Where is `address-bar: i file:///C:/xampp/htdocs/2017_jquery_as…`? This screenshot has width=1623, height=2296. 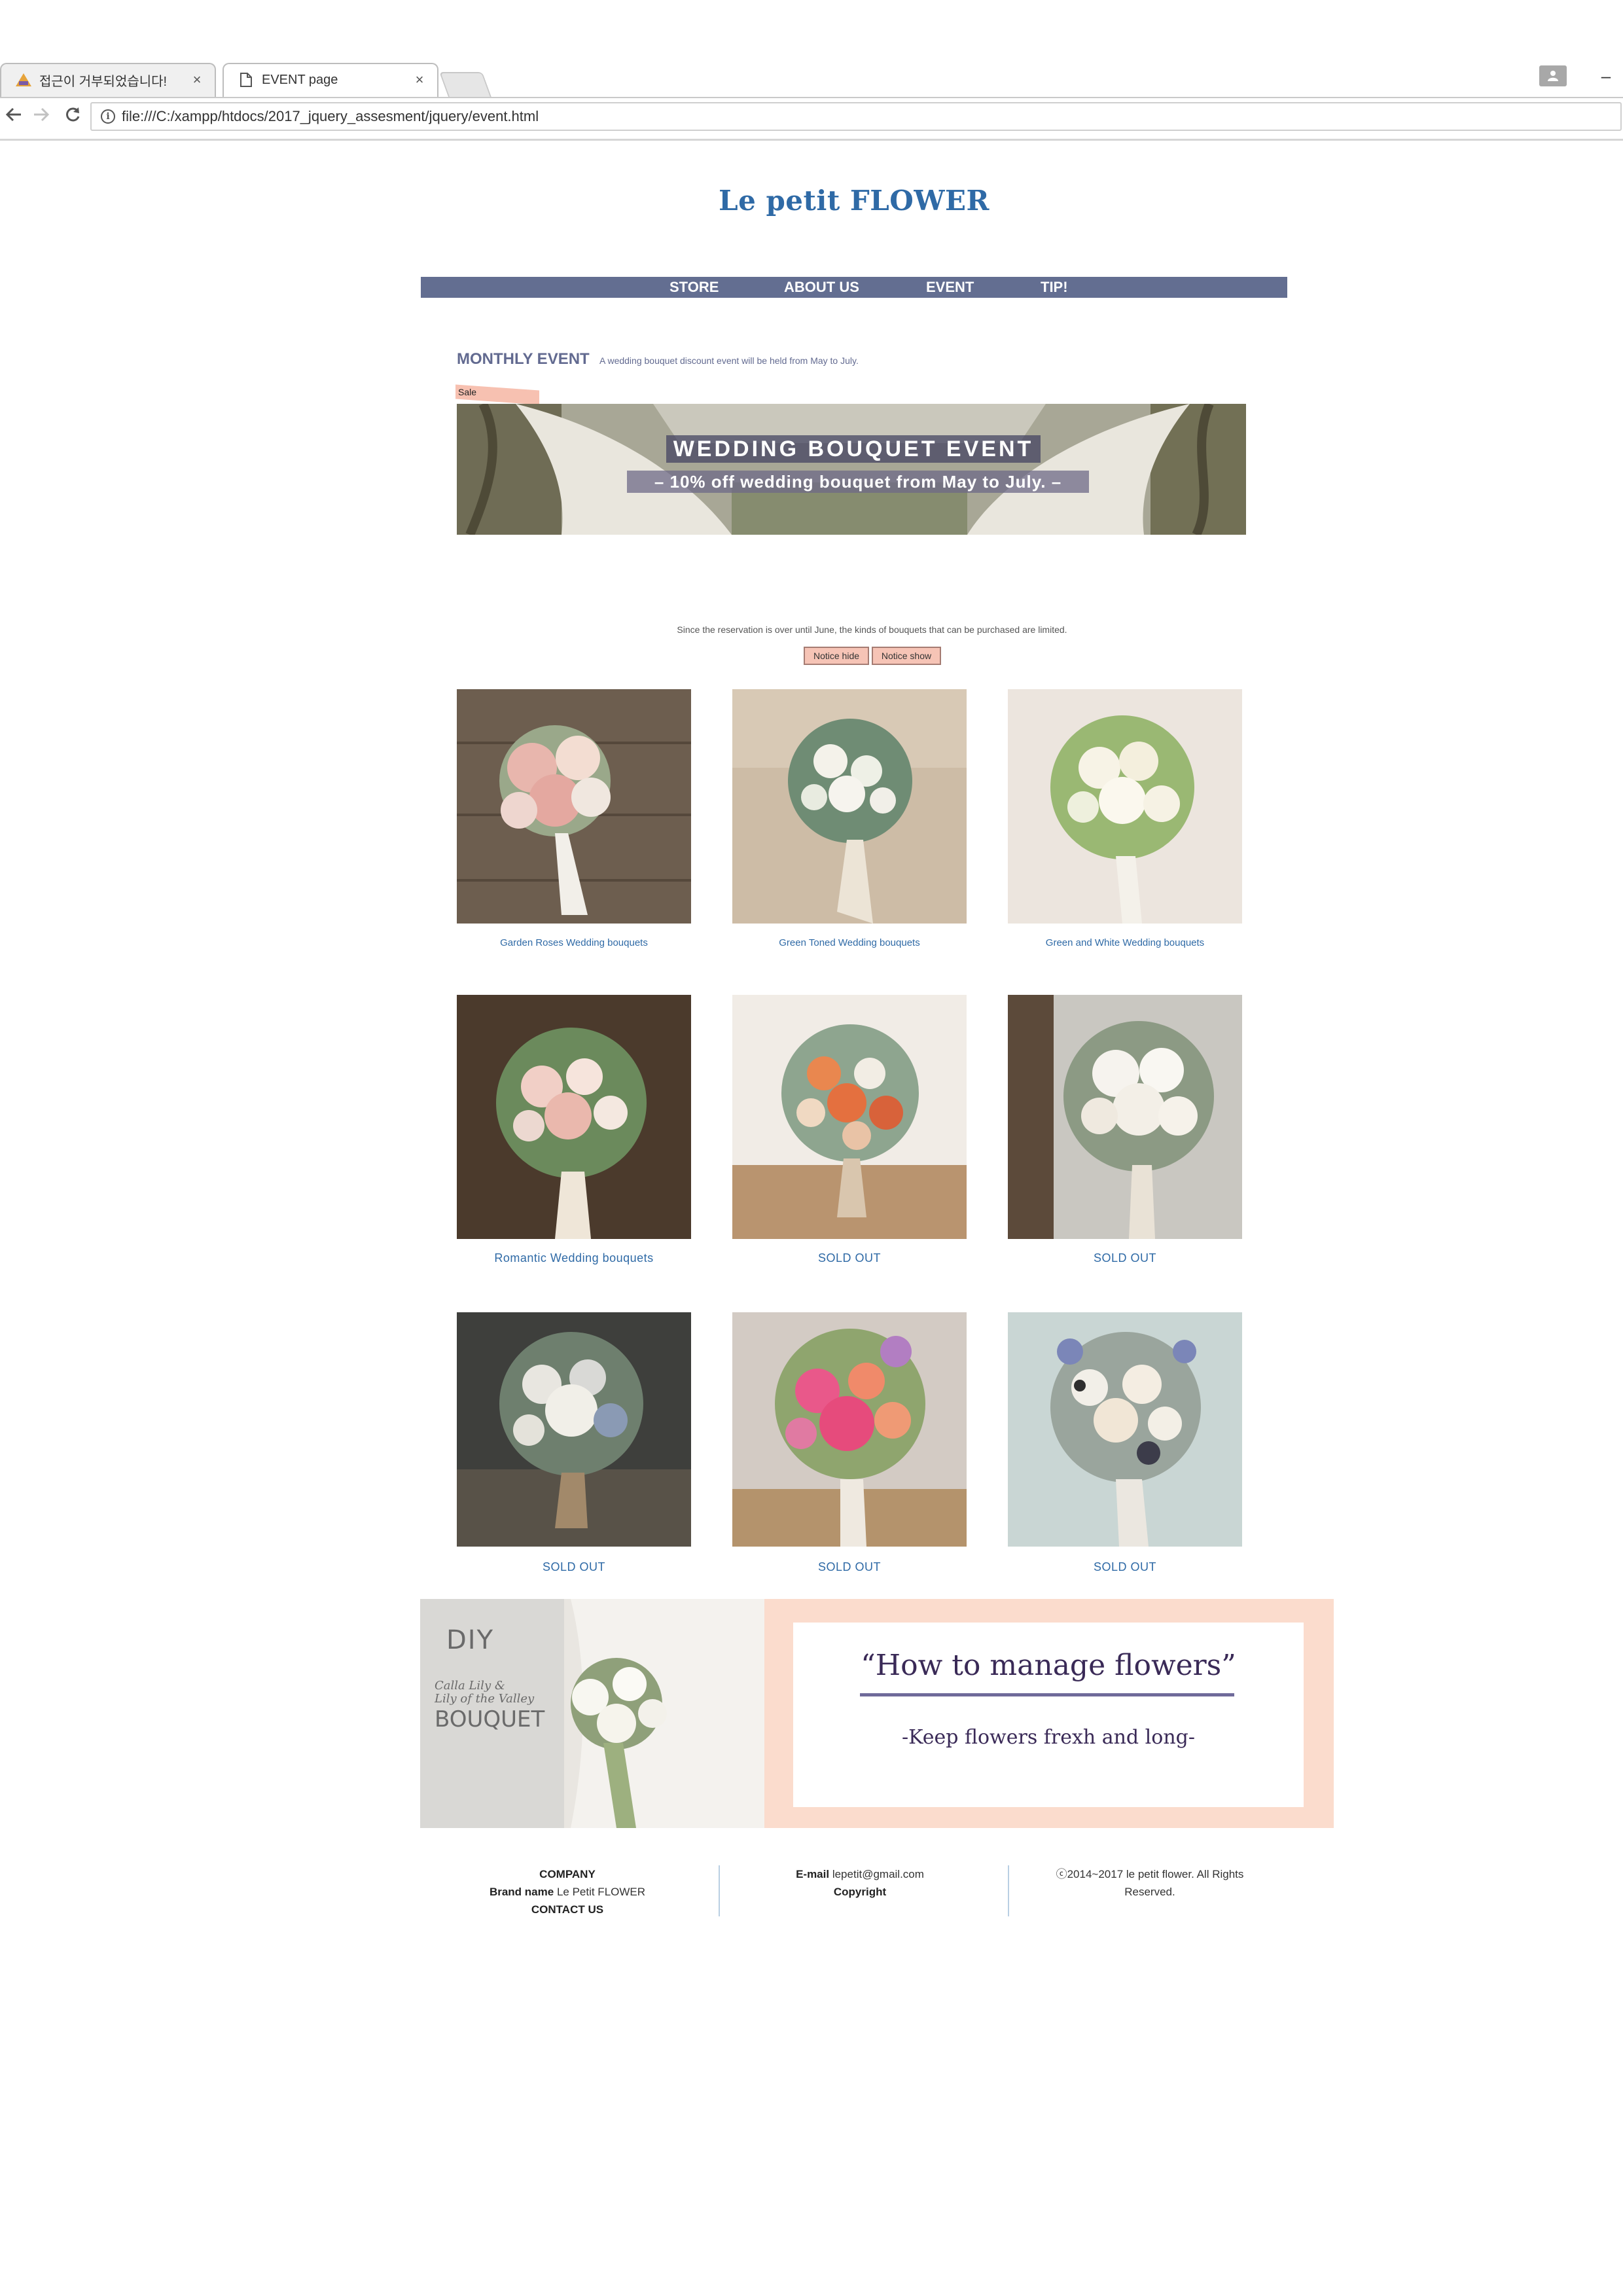
address-bar: i file:///C:/xampp/htdocs/2017_jquery_as… is located at coordinates (856, 116).